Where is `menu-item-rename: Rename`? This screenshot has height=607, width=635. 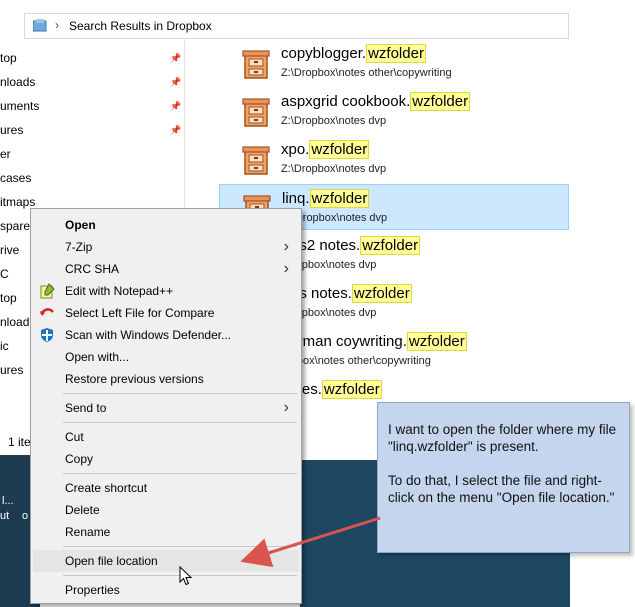
menu-item-rename: Rename is located at coordinates (166, 532).